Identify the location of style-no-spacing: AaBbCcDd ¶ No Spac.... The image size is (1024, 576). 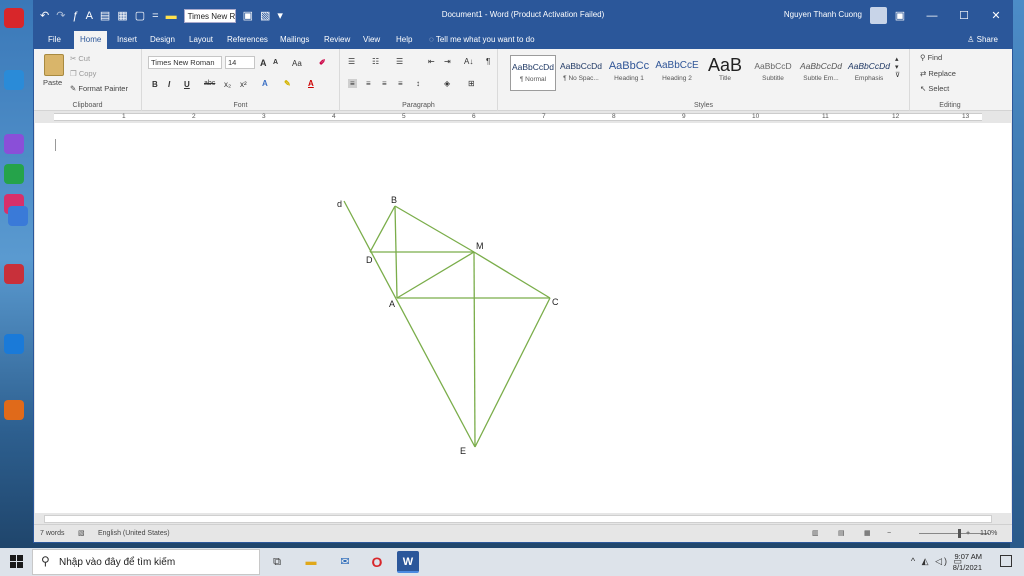
(581, 73).